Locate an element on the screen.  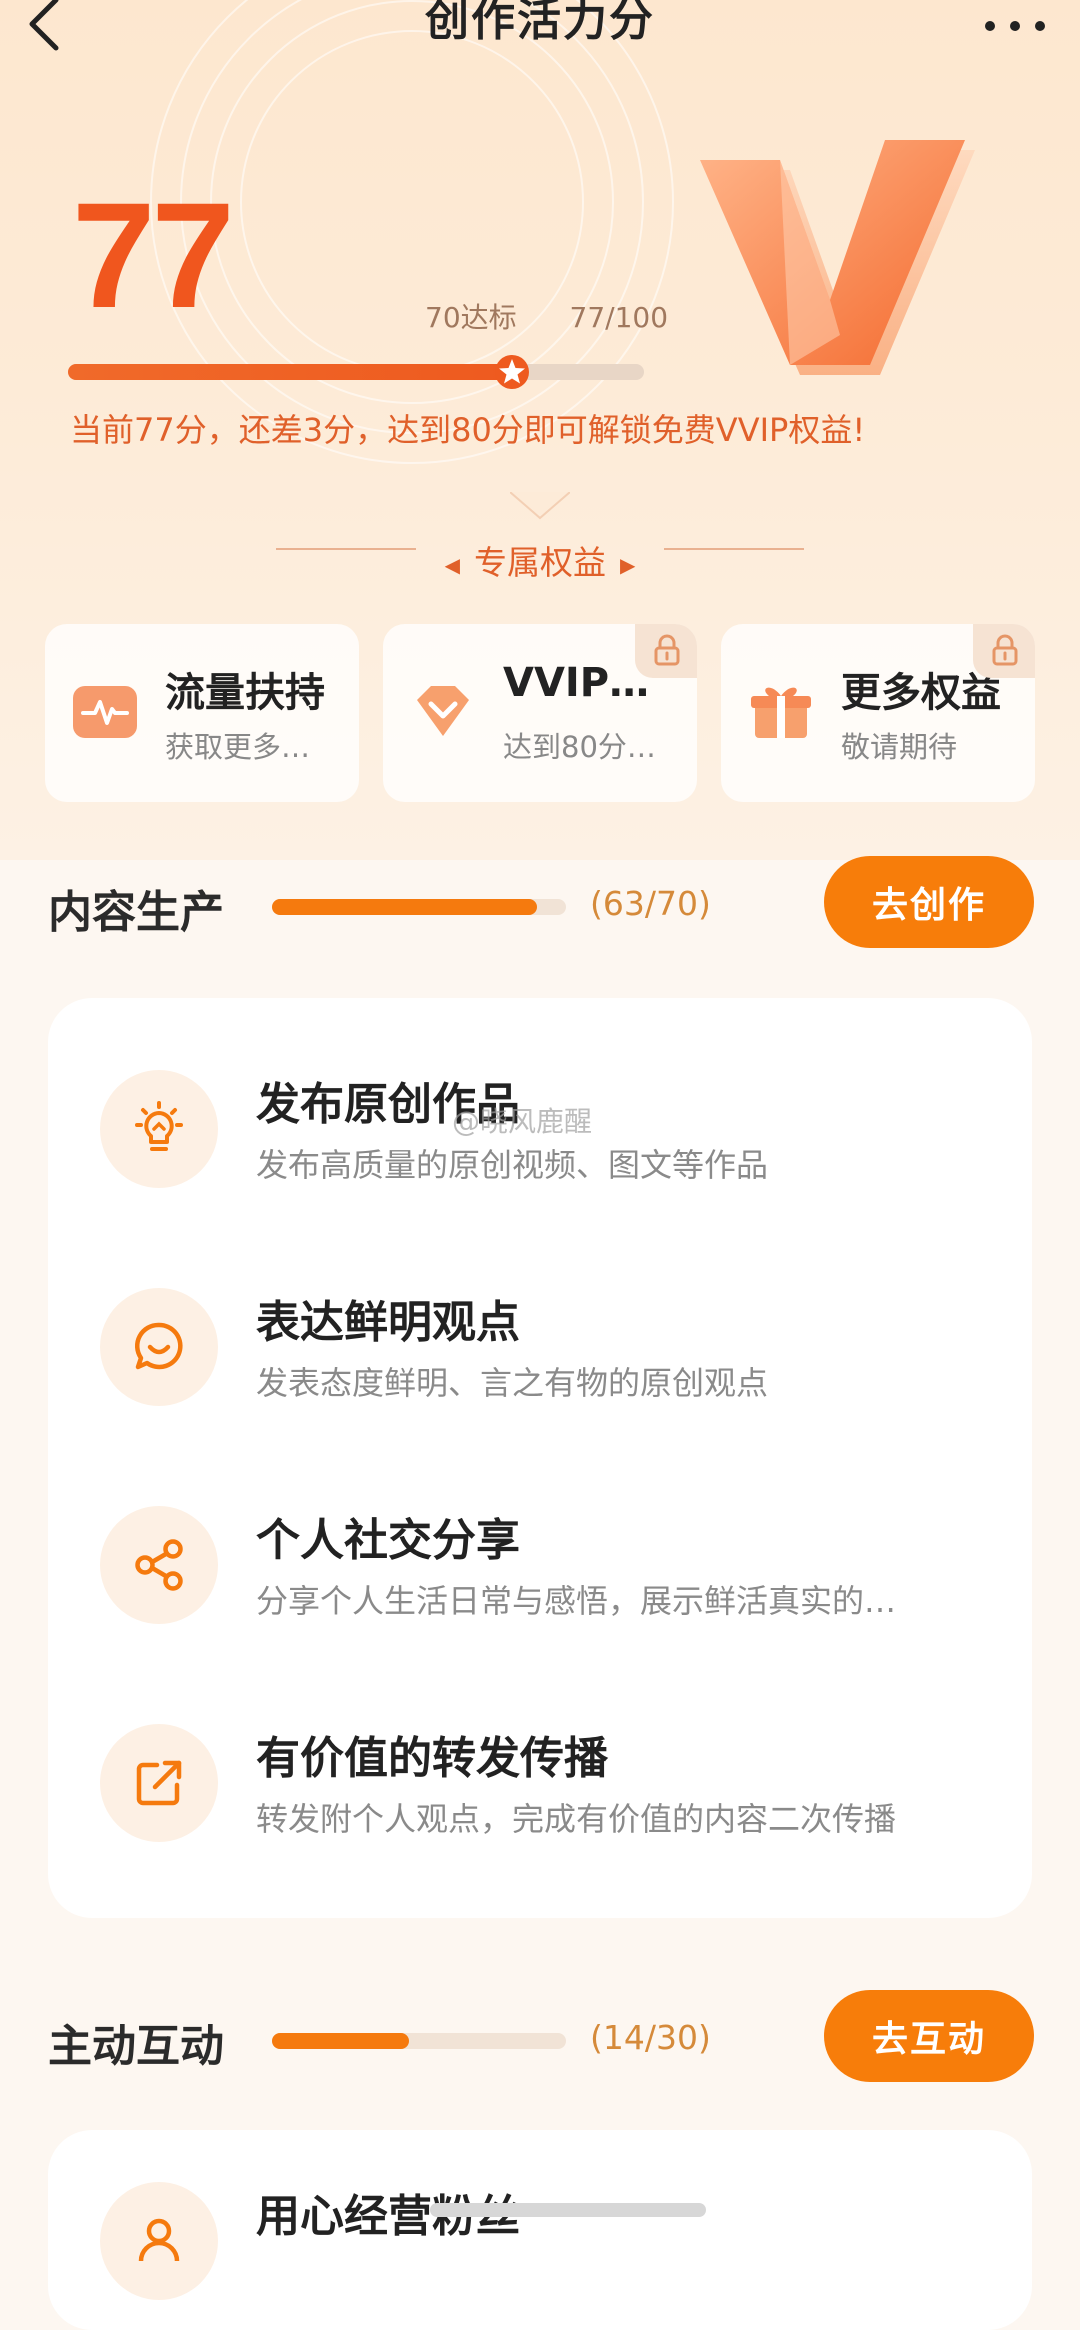
section-count: (14/30) is located at coordinates (650, 2037).